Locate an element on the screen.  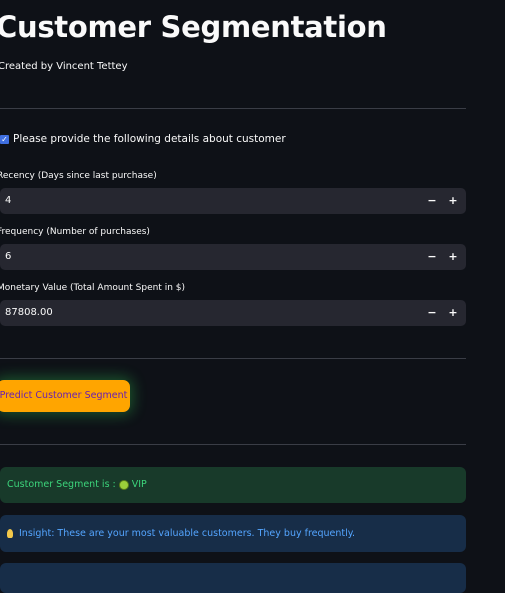
checkbox-icon: ✓ is located at coordinates (4, 139).